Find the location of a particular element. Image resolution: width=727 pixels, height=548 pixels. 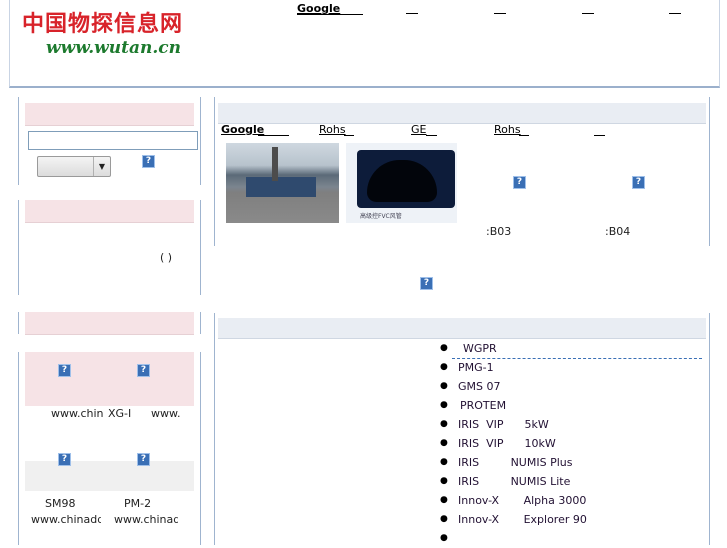

sidebar-box-4-row2-bg is located at coordinates (109, 476).